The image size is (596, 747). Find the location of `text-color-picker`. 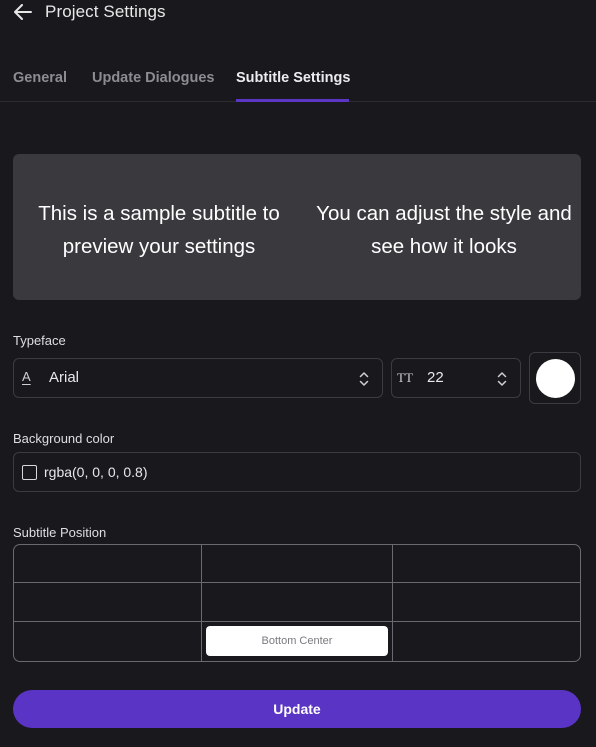

text-color-picker is located at coordinates (555, 378).